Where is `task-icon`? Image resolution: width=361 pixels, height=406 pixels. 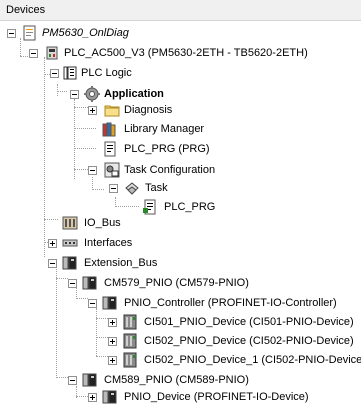 task-icon is located at coordinates (132, 188).